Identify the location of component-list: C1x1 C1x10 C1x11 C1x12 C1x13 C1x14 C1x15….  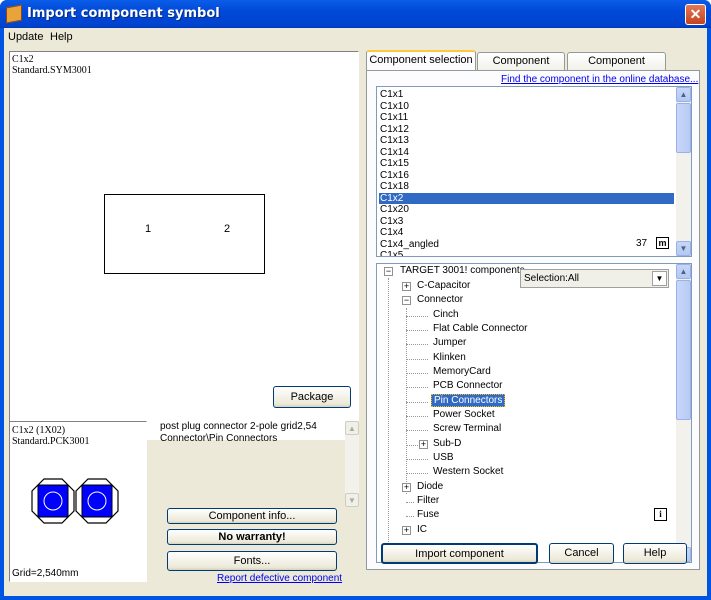
(534, 171).